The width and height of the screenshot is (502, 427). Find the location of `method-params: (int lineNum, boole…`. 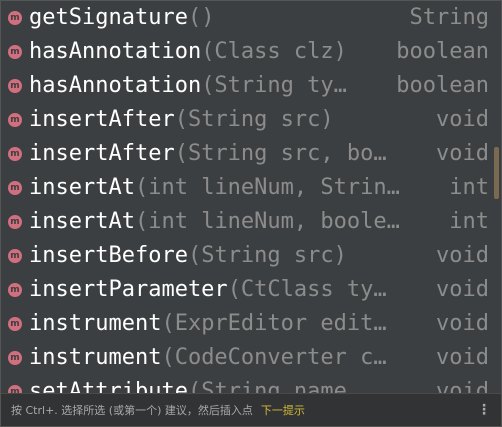

method-params: (int lineNum, boole… is located at coordinates (267, 221).